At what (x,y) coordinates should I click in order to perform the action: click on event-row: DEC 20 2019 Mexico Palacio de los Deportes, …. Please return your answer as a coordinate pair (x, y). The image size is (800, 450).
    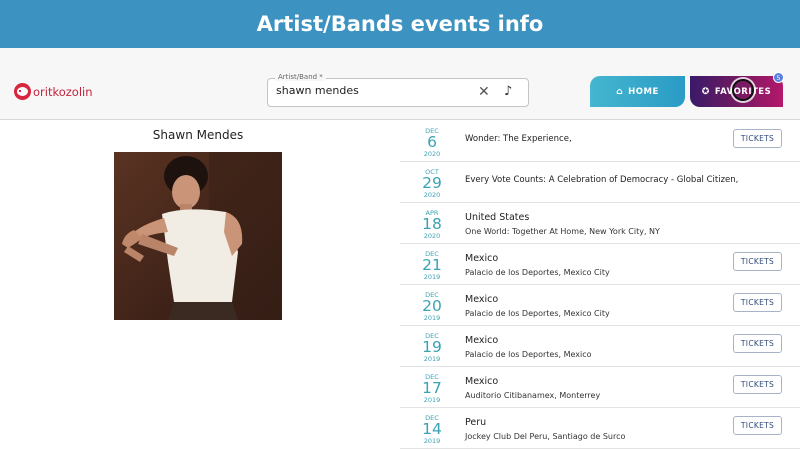
    Looking at the image, I should click on (600, 305).